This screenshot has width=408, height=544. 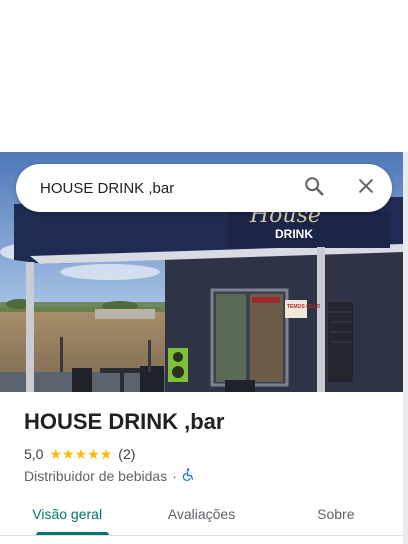 I want to click on scrollbar-track, so click(x=405, y=348).